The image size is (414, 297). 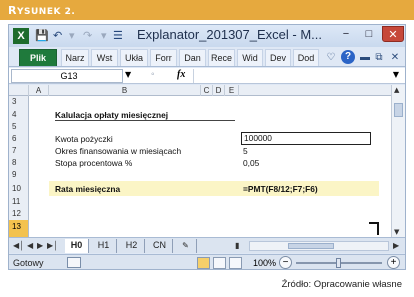 I want to click on row-header: 9, so click(x=19, y=175).